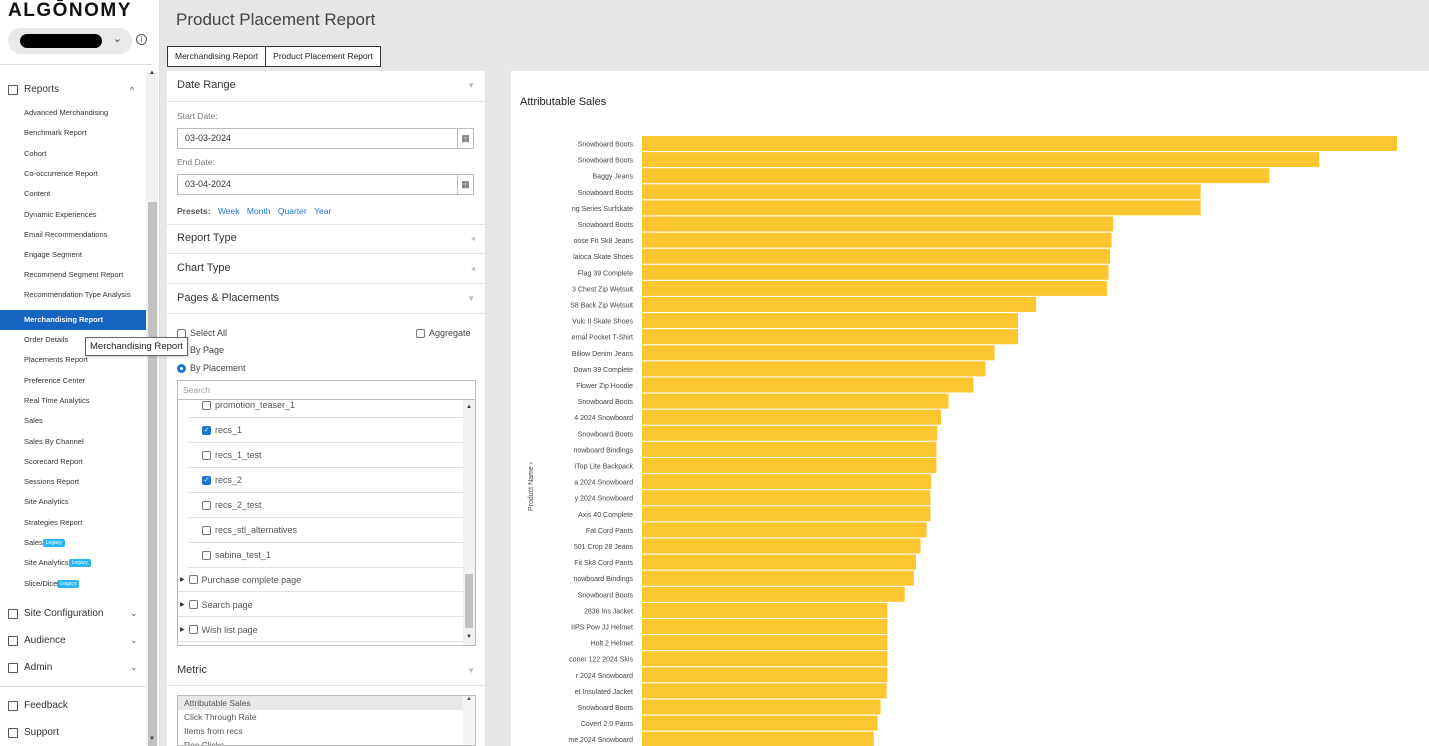  What do you see at coordinates (321, 605) in the screenshot?
I see `page-group-item: ▶ Search page` at bounding box center [321, 605].